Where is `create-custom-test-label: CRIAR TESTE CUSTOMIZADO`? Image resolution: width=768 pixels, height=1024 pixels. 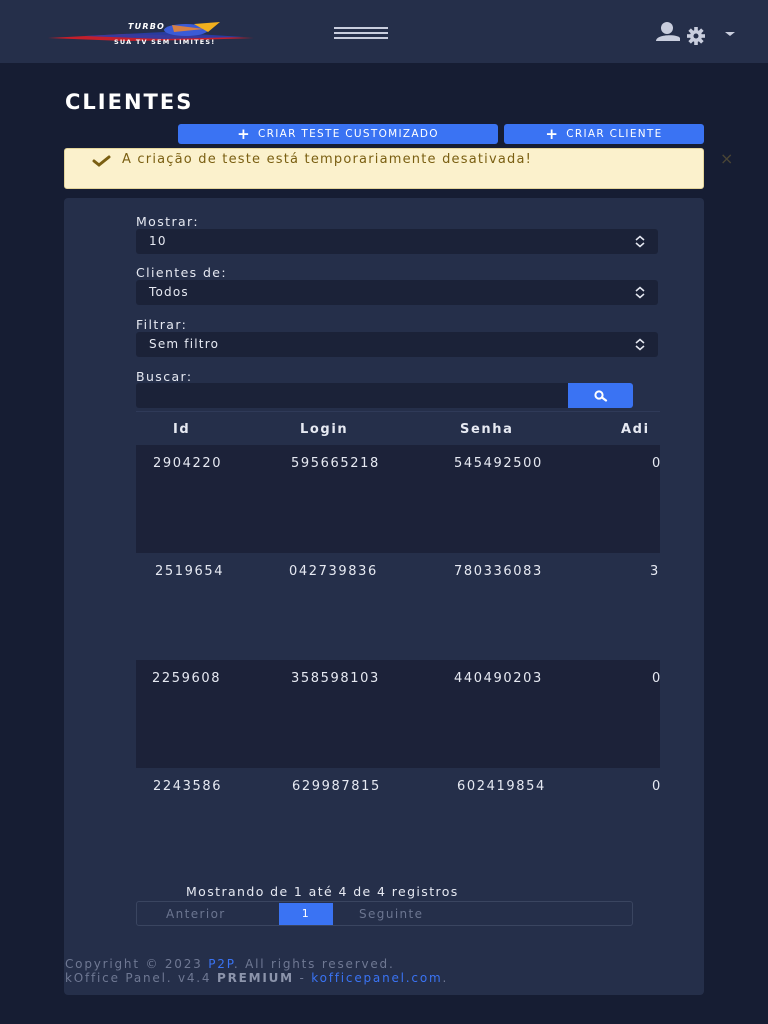
create-custom-test-label: CRIAR TESTE CUSTOMIZADO is located at coordinates (348, 134).